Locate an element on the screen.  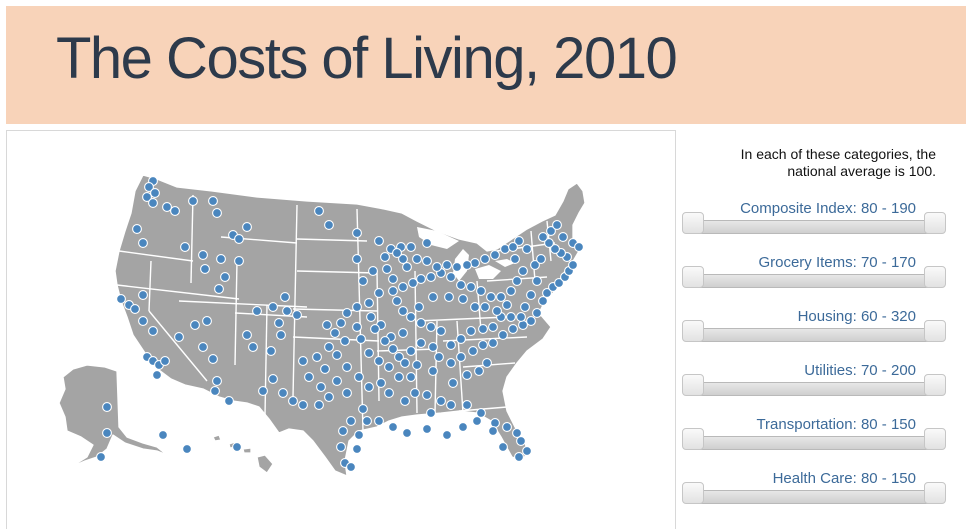
composite-index-slider-track is located at coordinates (815, 227).